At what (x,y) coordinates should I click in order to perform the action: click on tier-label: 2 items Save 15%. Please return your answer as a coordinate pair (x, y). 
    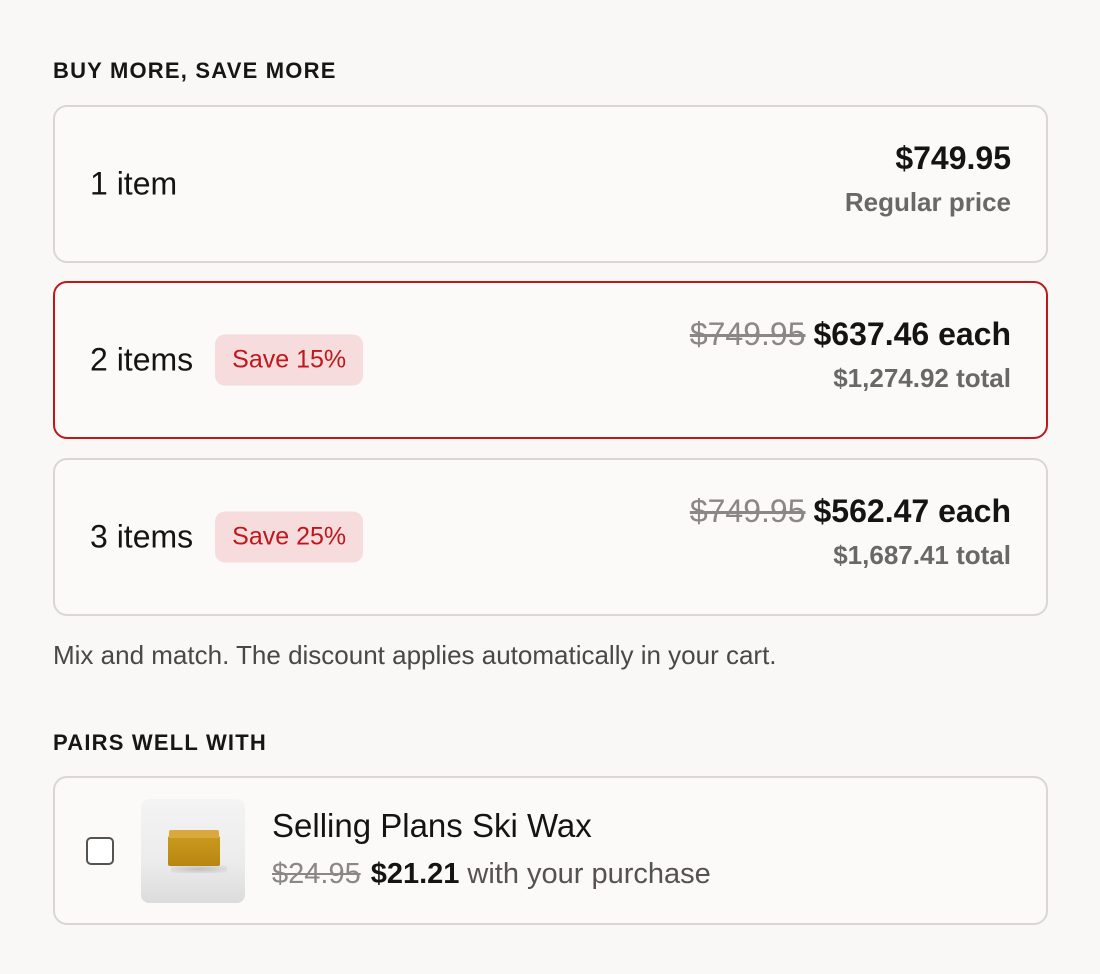
    Looking at the image, I should click on (227, 360).